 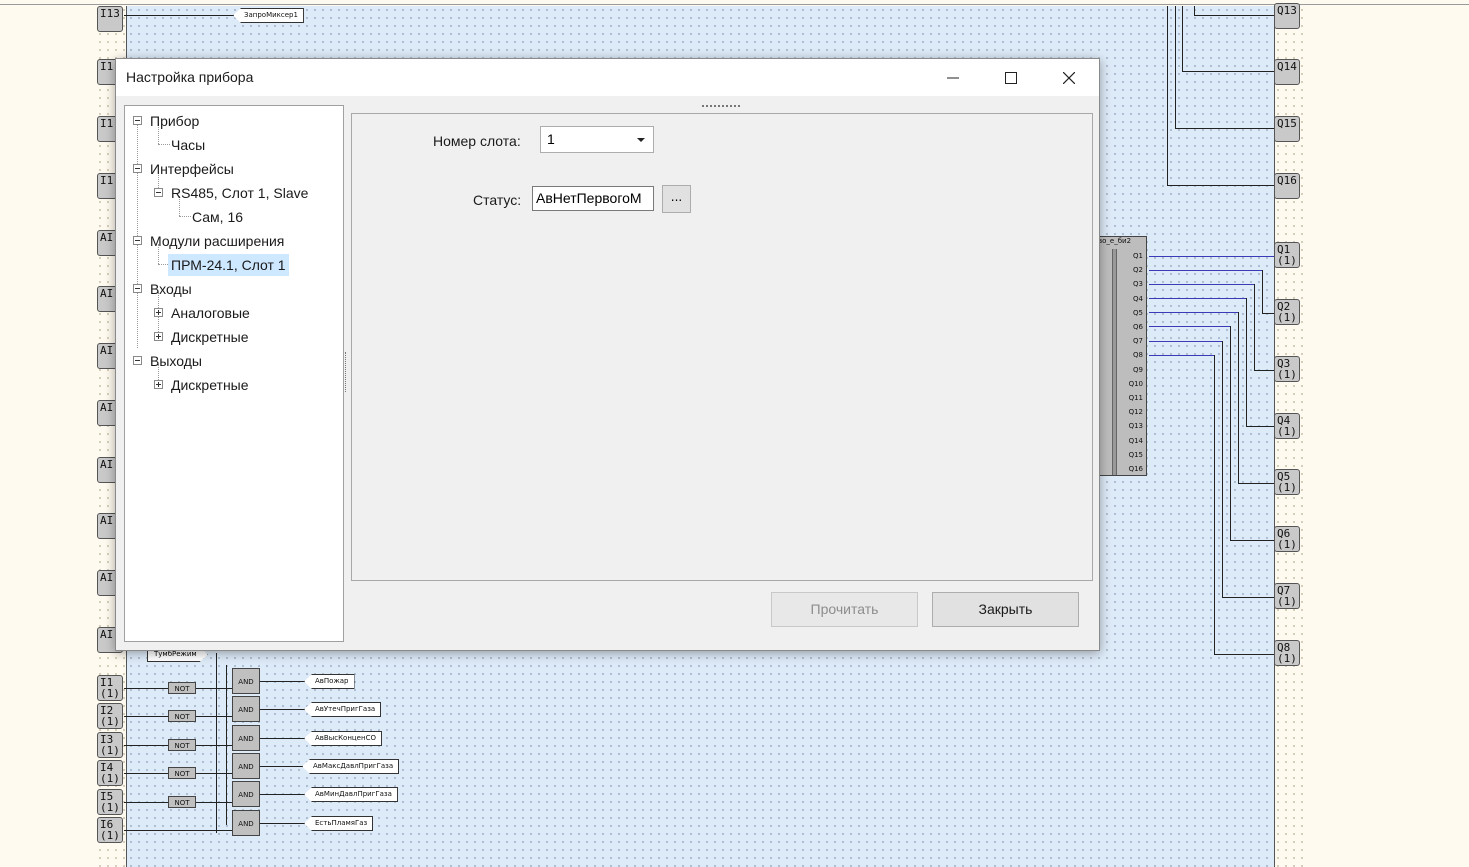 What do you see at coordinates (1287, 369) in the screenshot?
I see `output-pin-q3: Q3 (1)` at bounding box center [1287, 369].